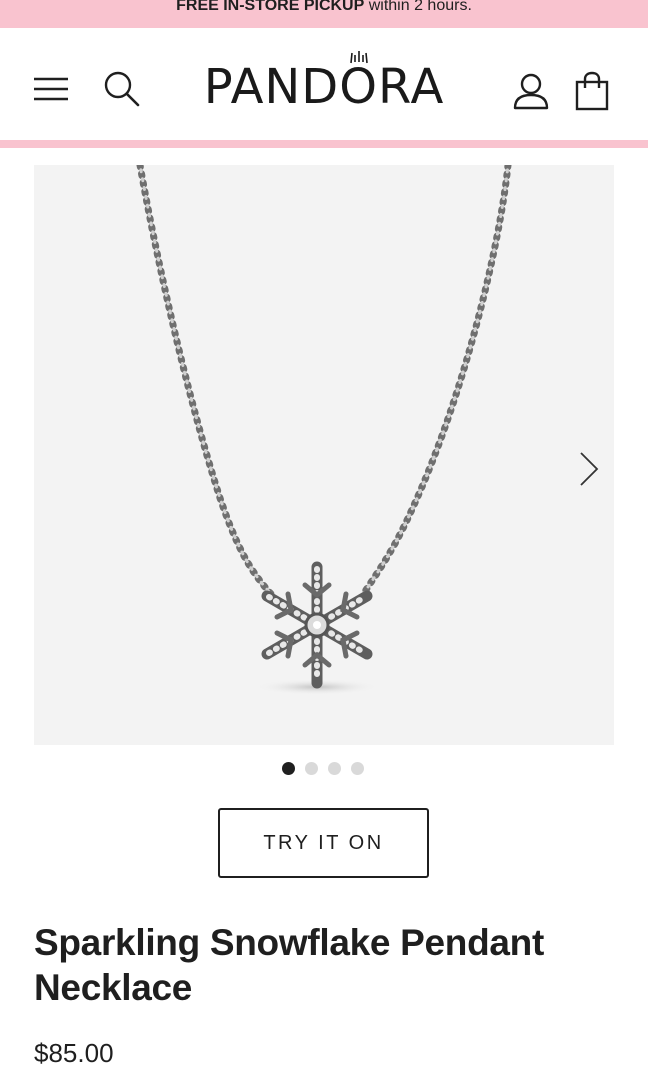 This screenshot has height=1080, width=648. Describe the element at coordinates (74, 1053) in the screenshot. I see `product-price: $85.00` at that location.